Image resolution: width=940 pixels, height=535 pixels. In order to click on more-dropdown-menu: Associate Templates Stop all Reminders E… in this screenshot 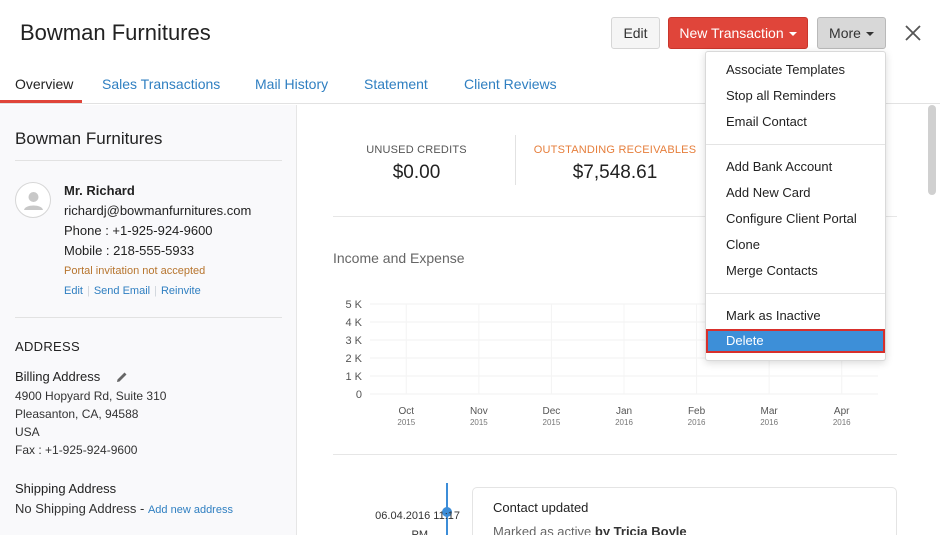, I will do `click(795, 206)`.